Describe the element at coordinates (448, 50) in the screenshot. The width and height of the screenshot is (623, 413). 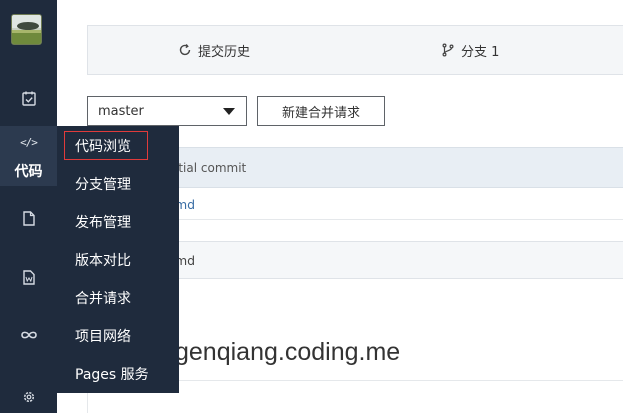
I see `branch-icon` at that location.